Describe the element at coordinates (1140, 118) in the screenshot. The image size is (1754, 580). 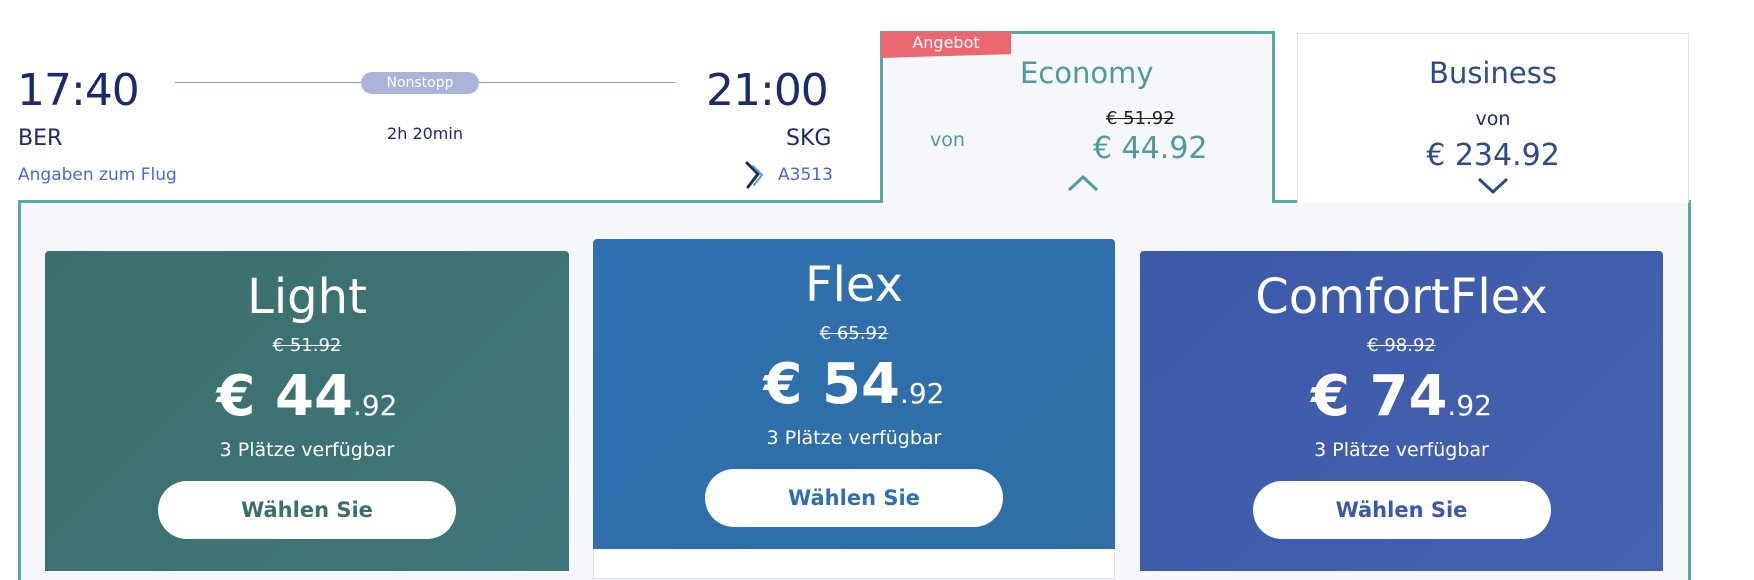
I see `economy-old-price: € 51.92` at that location.